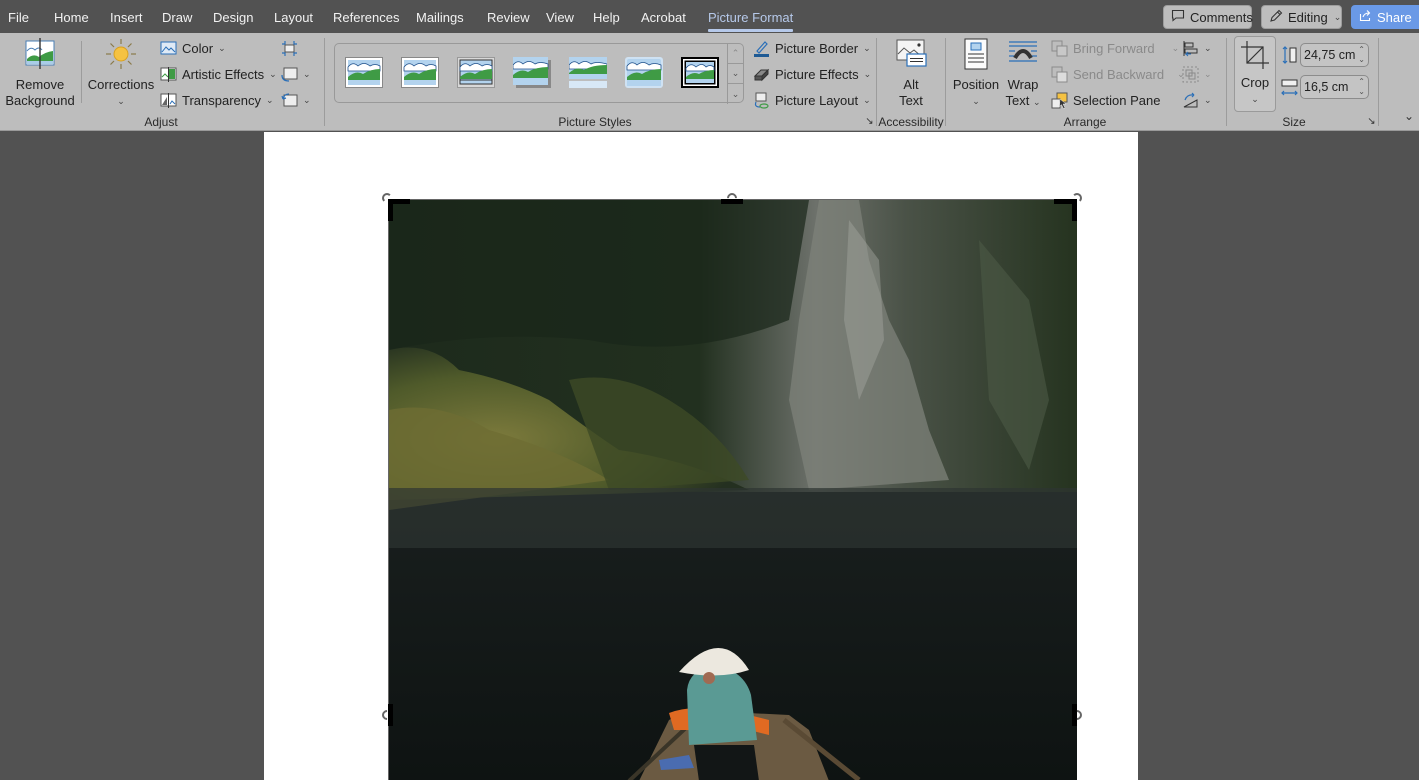 The height and width of the screenshot is (780, 1419). Describe the element at coordinates (40, 54) in the screenshot. I see `remove-background-icon` at that location.